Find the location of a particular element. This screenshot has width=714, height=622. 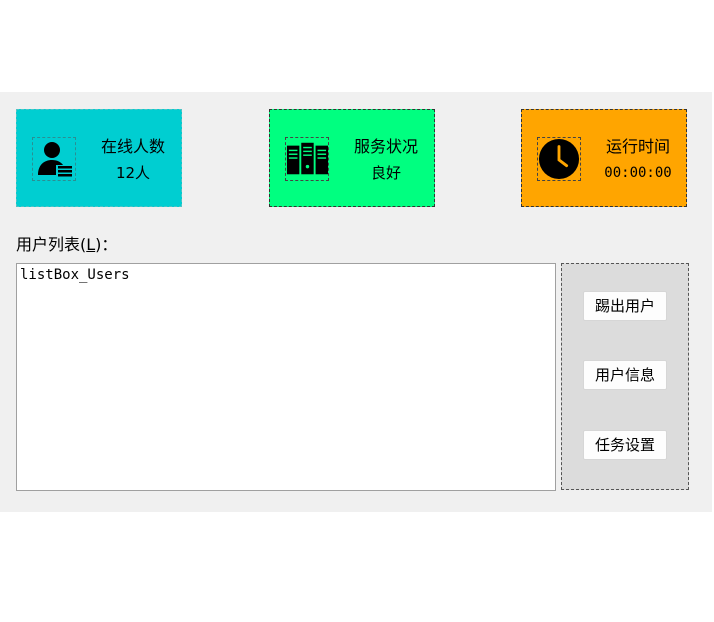

kick-user-button: 踢出用户 is located at coordinates (625, 306).